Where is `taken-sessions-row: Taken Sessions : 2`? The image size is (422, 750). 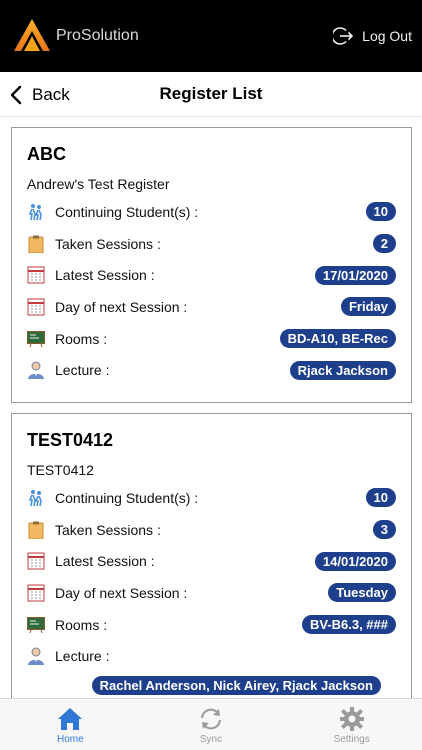
taken-sessions-row: Taken Sessions : 2 is located at coordinates (211, 244).